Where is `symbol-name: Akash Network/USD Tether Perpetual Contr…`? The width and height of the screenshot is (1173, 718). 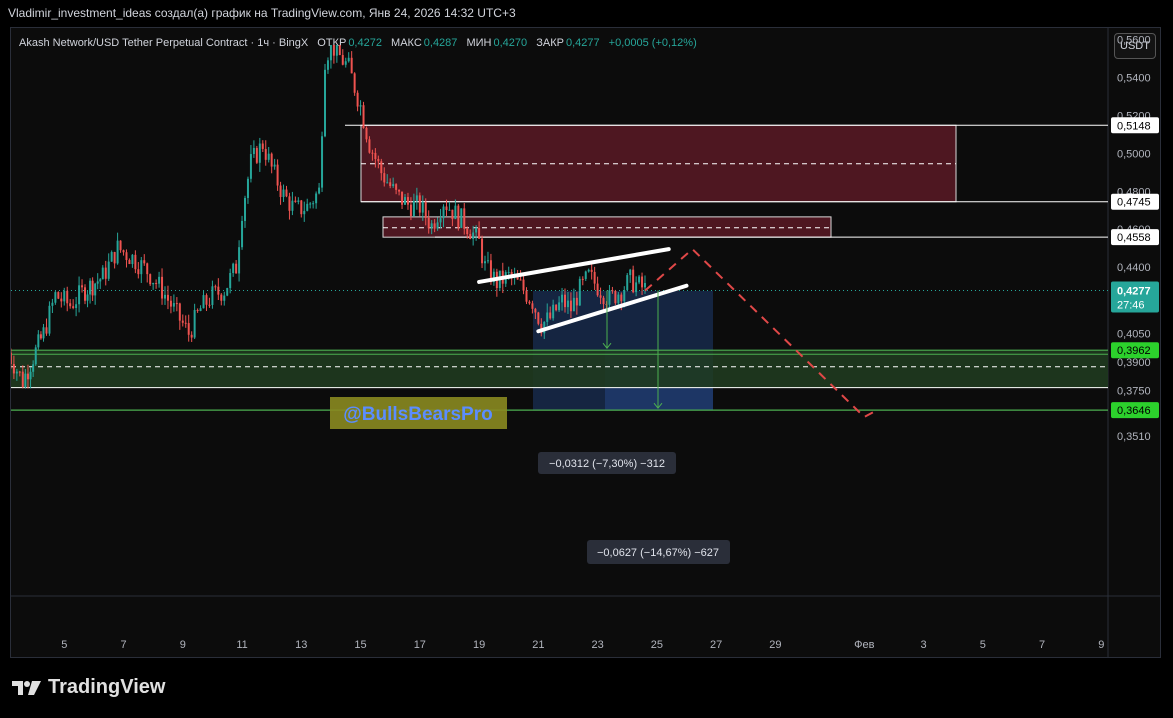
symbol-name: Akash Network/USD Tether Perpetual Contr… is located at coordinates (164, 43).